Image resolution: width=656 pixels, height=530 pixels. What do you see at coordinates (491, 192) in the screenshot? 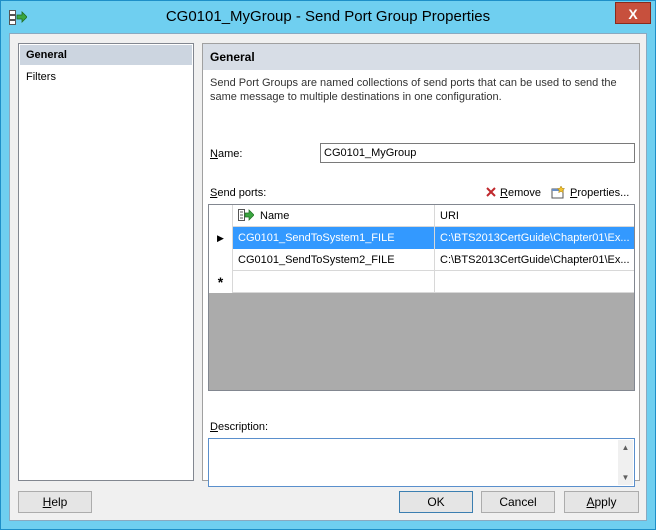
I see `delete-x-icon` at bounding box center [491, 192].